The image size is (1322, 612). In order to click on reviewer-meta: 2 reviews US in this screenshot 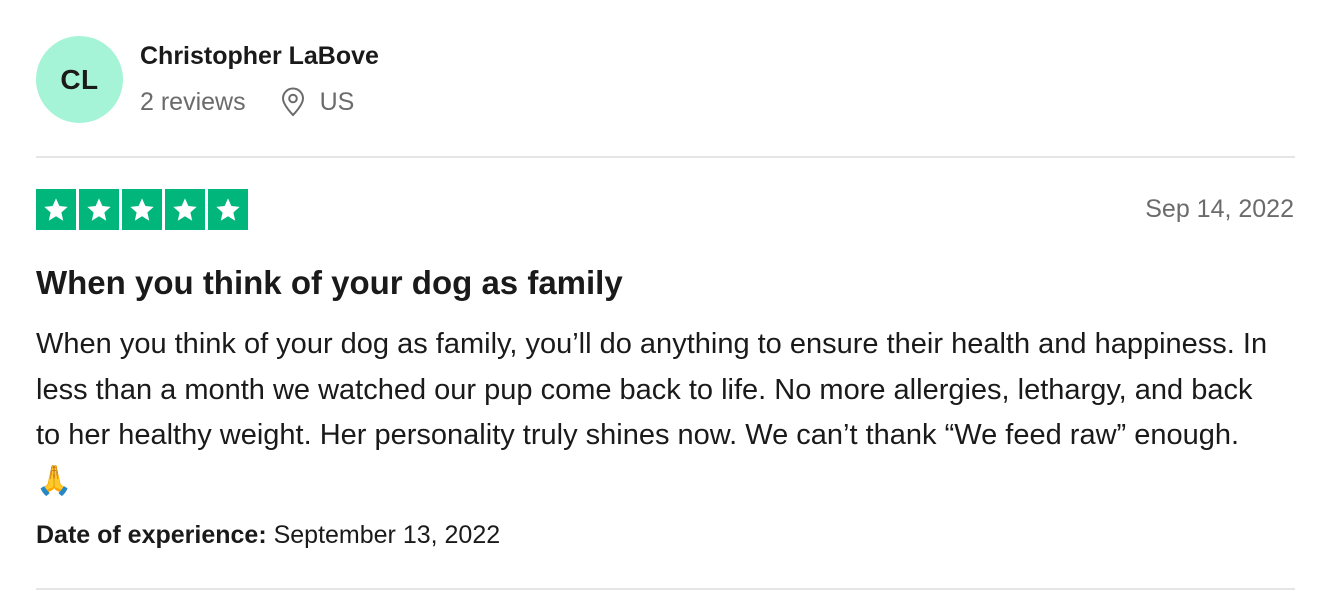, I will do `click(247, 102)`.